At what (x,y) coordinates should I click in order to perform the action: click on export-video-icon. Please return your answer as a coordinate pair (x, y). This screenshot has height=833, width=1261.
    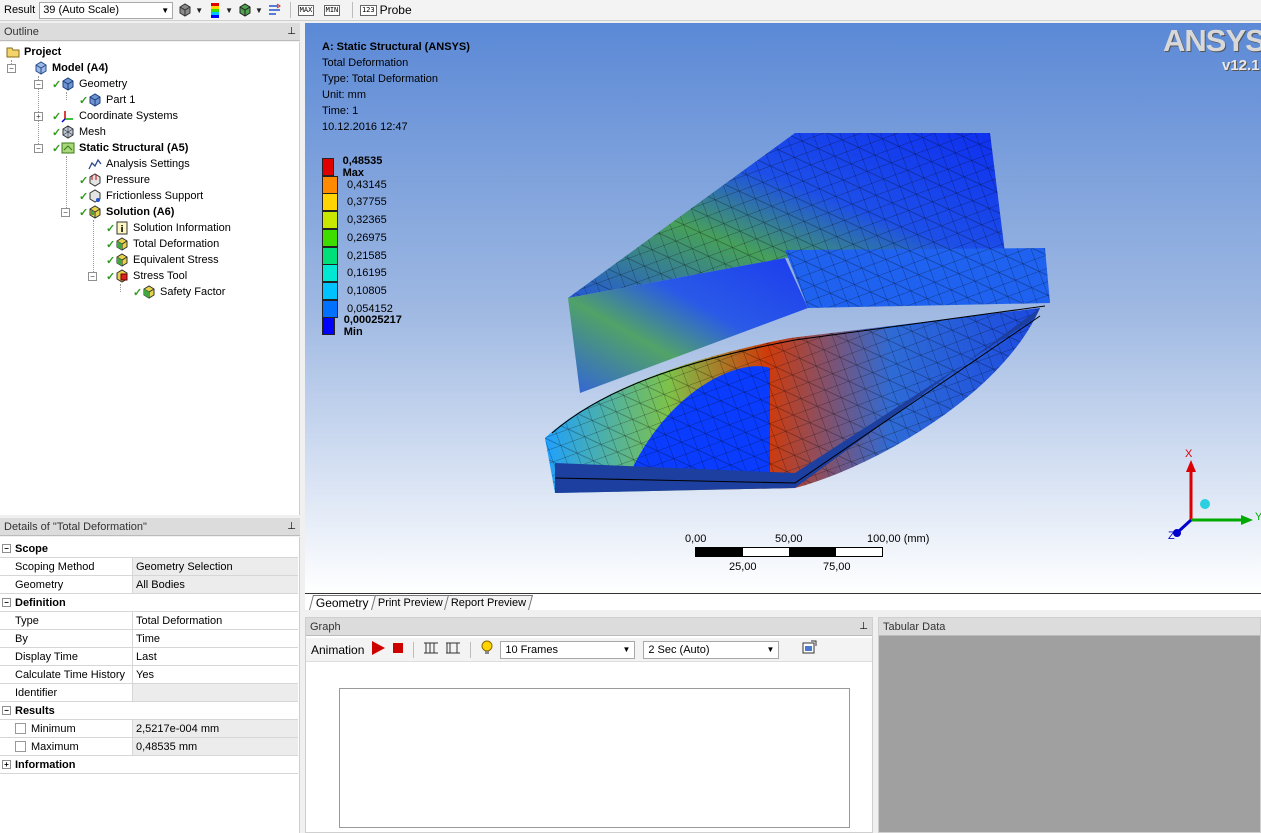
    Looking at the image, I should click on (809, 649).